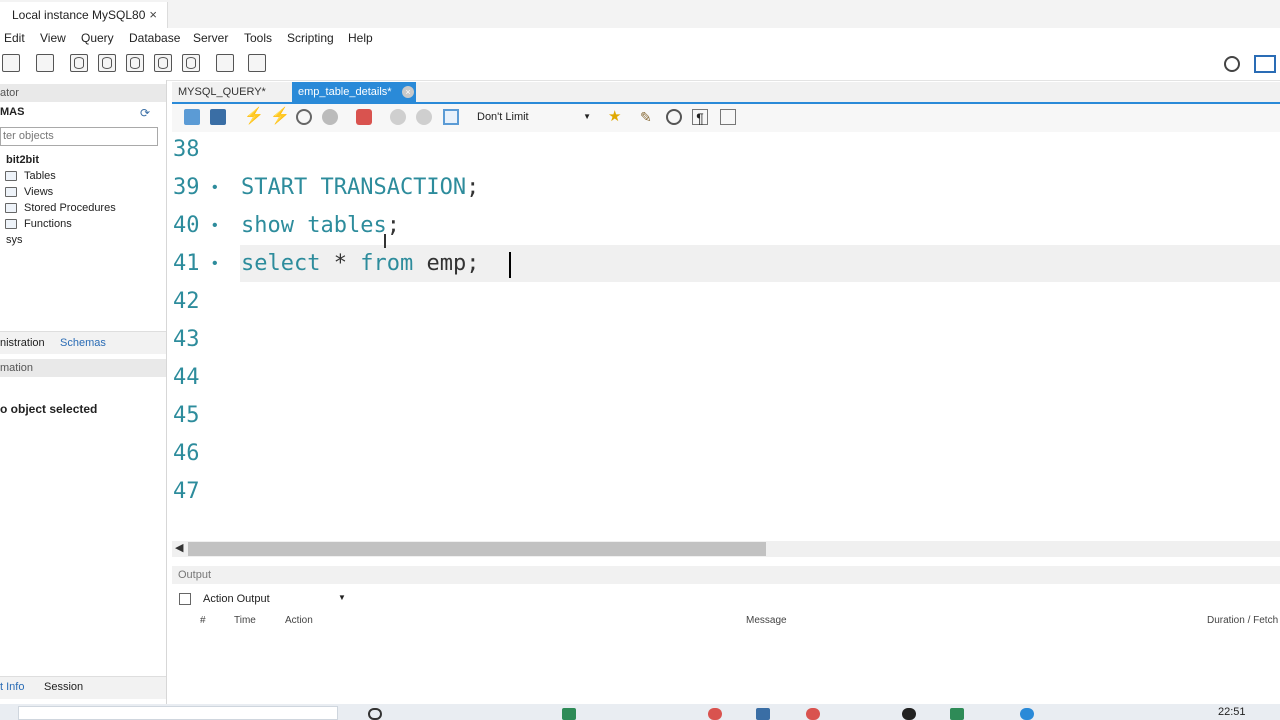 The height and width of the screenshot is (720, 1280). I want to click on text-caret, so click(510, 265).